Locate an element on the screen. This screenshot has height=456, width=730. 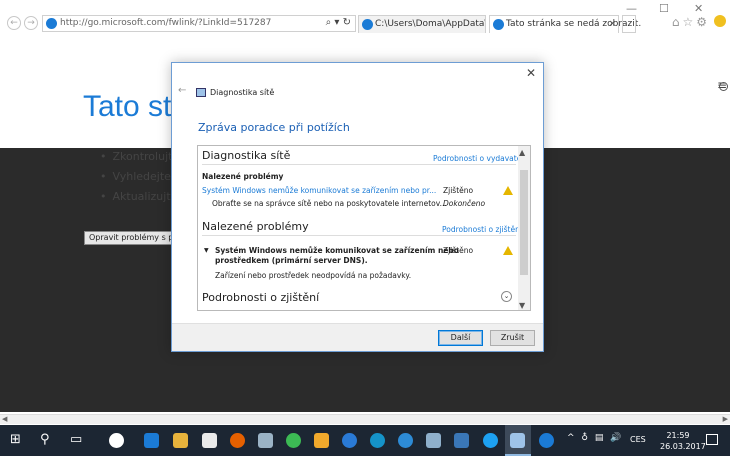
list-item: Zkontrolujte, je is located at coordinates (137, 160).